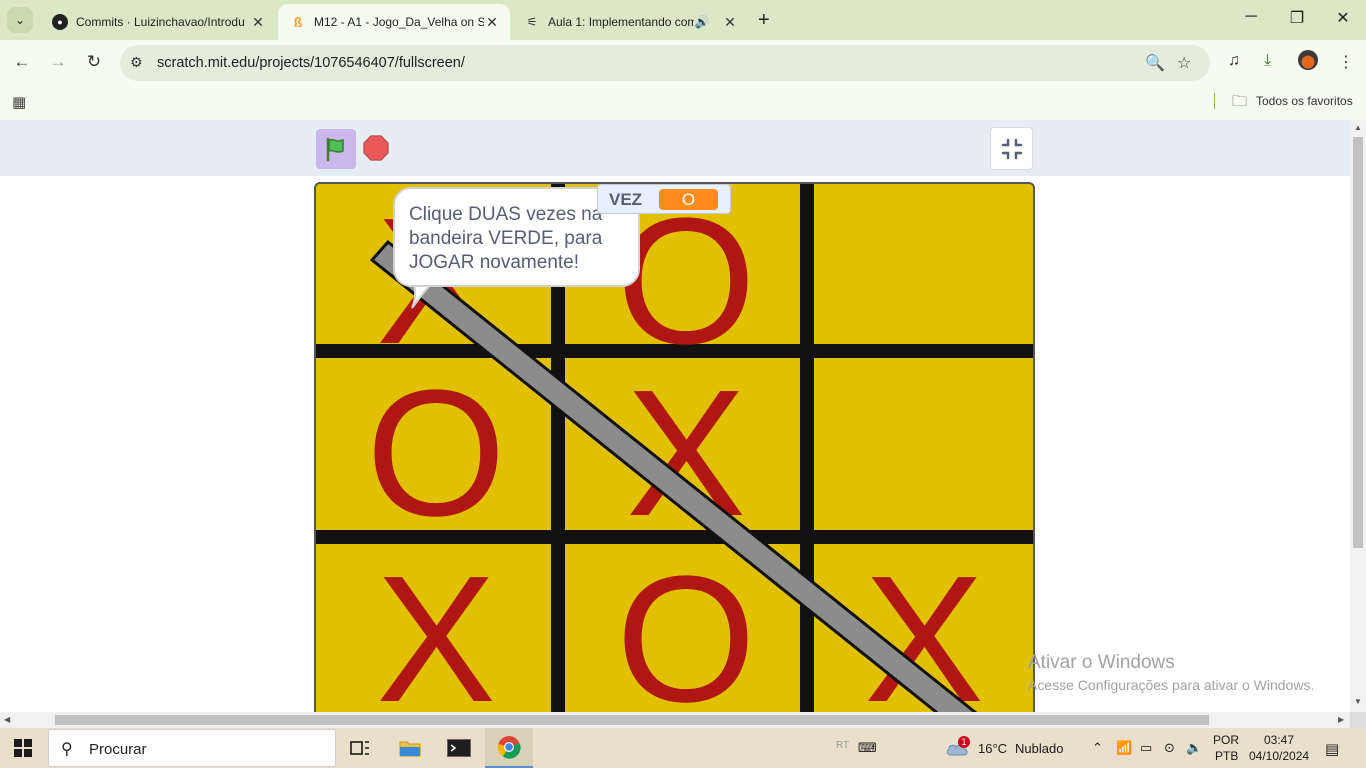 The width and height of the screenshot is (1366, 768). Describe the element at coordinates (1226, 756) in the screenshot. I see `language-bottom: PTB` at that location.